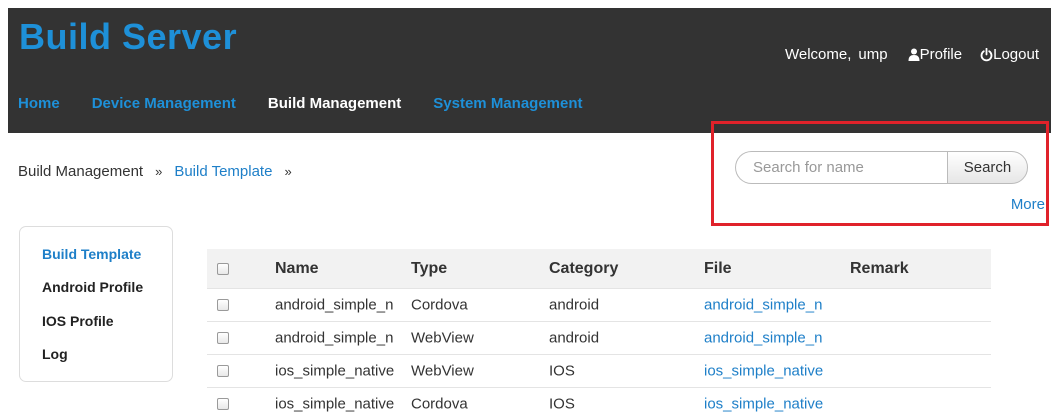 This screenshot has height=414, width=1051. Describe the element at coordinates (164, 103) in the screenshot. I see `nav-device-management: Device Management` at that location.